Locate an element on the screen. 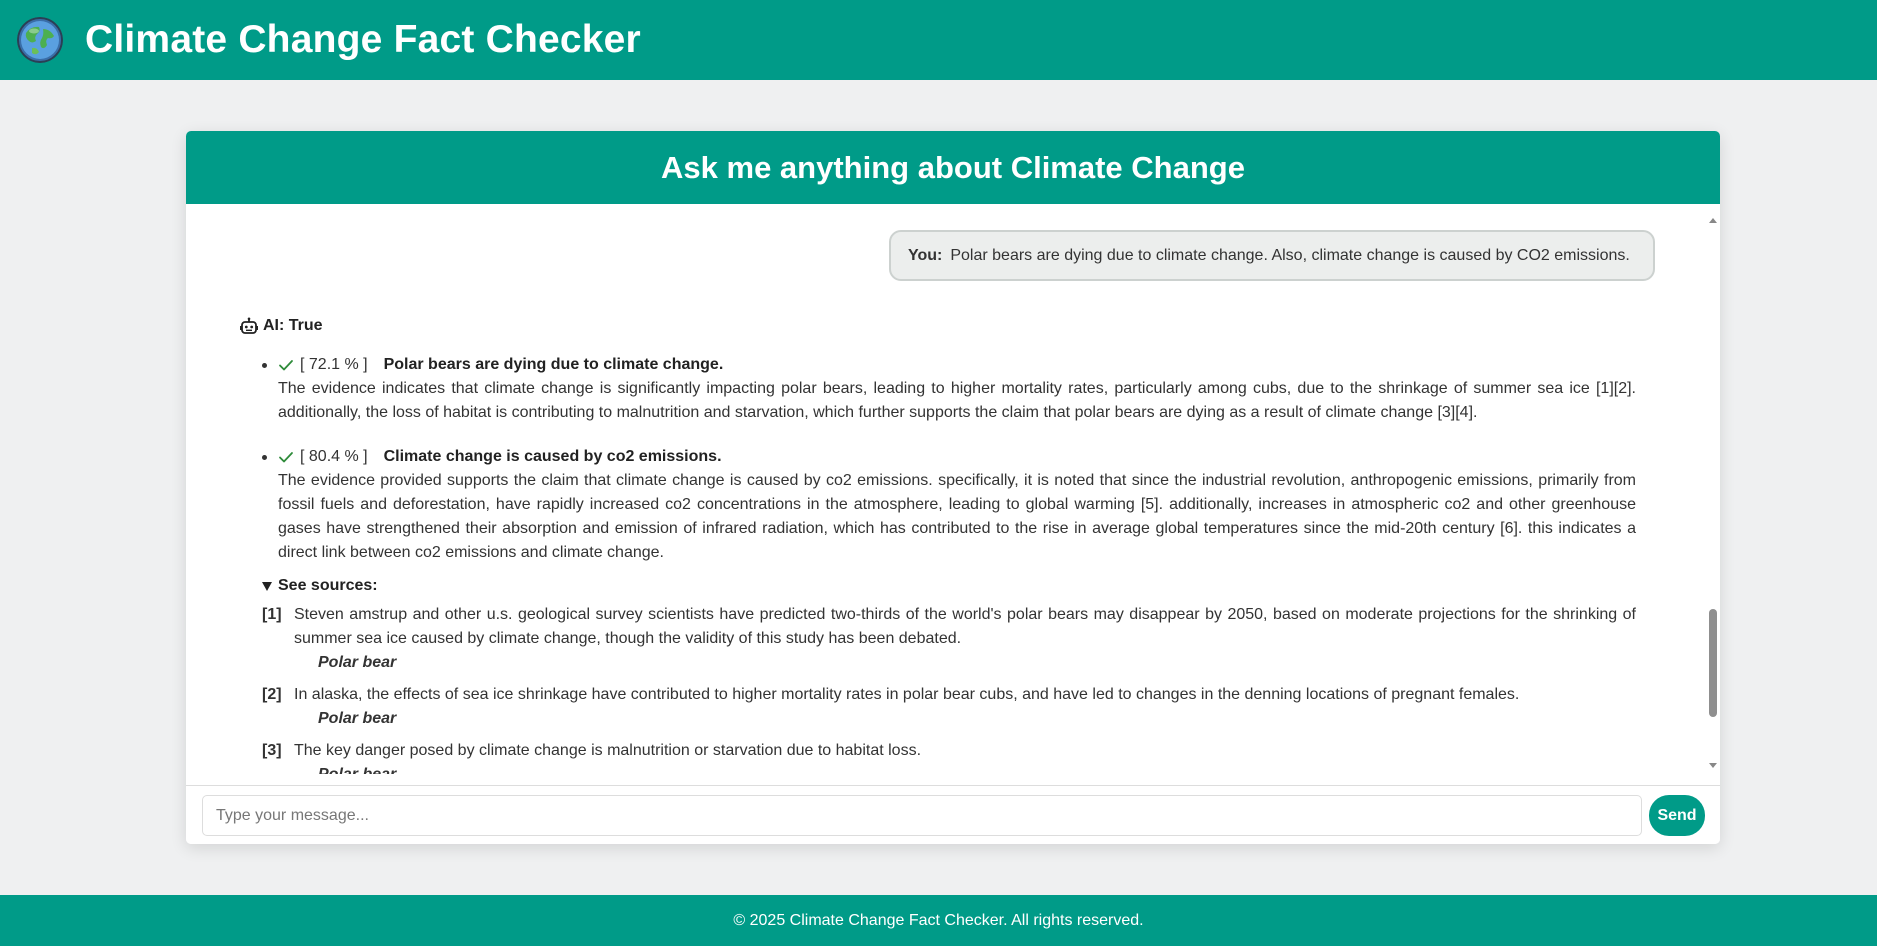 The width and height of the screenshot is (1877, 946). robot-icon is located at coordinates (249, 325).